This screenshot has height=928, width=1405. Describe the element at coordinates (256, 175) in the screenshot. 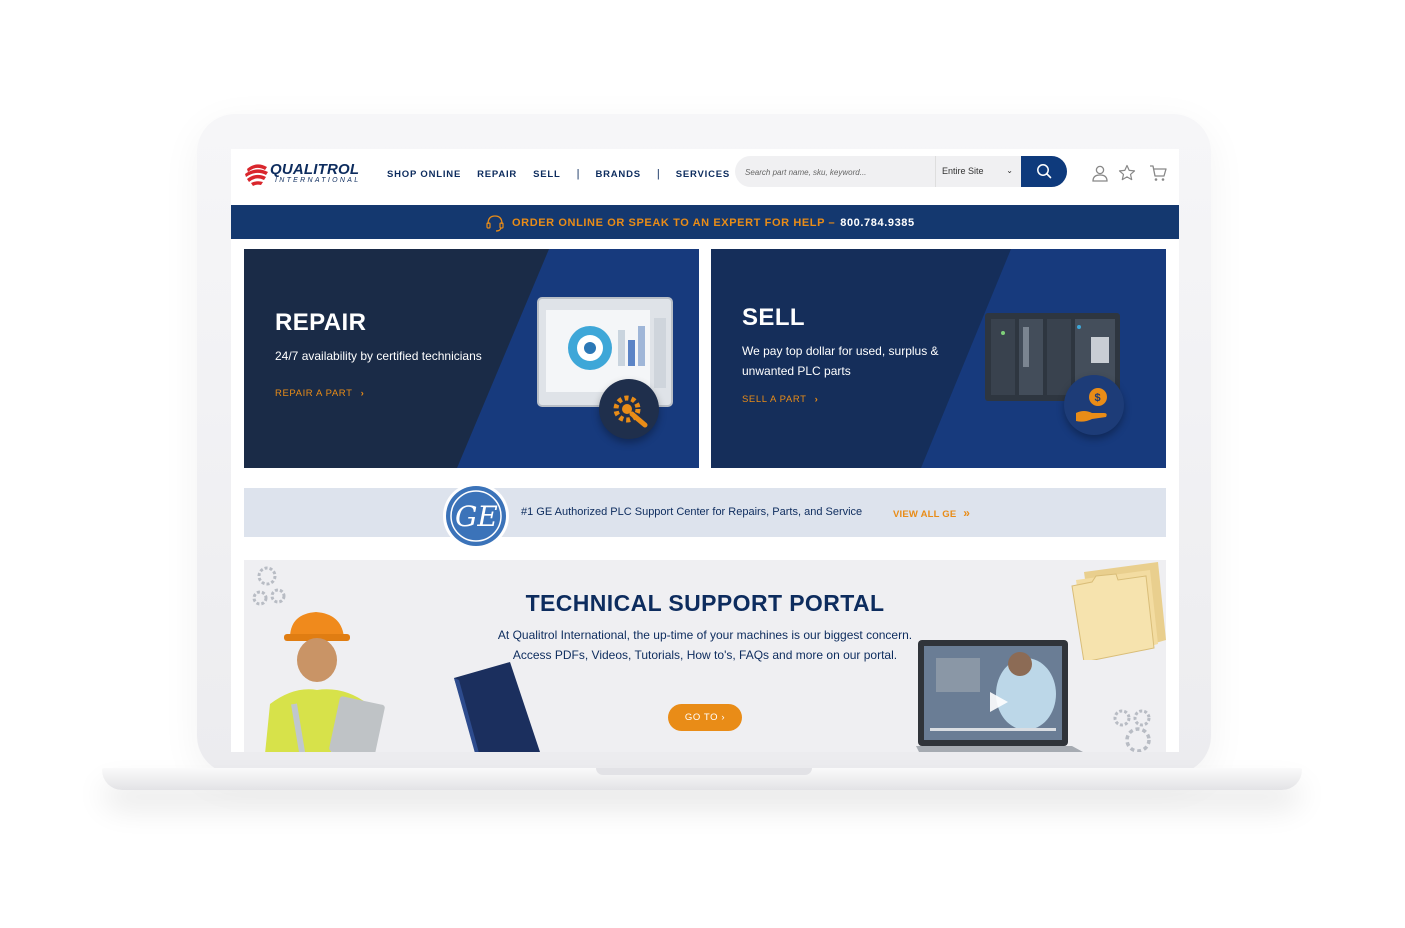

I see `globe-logo-icon` at that location.